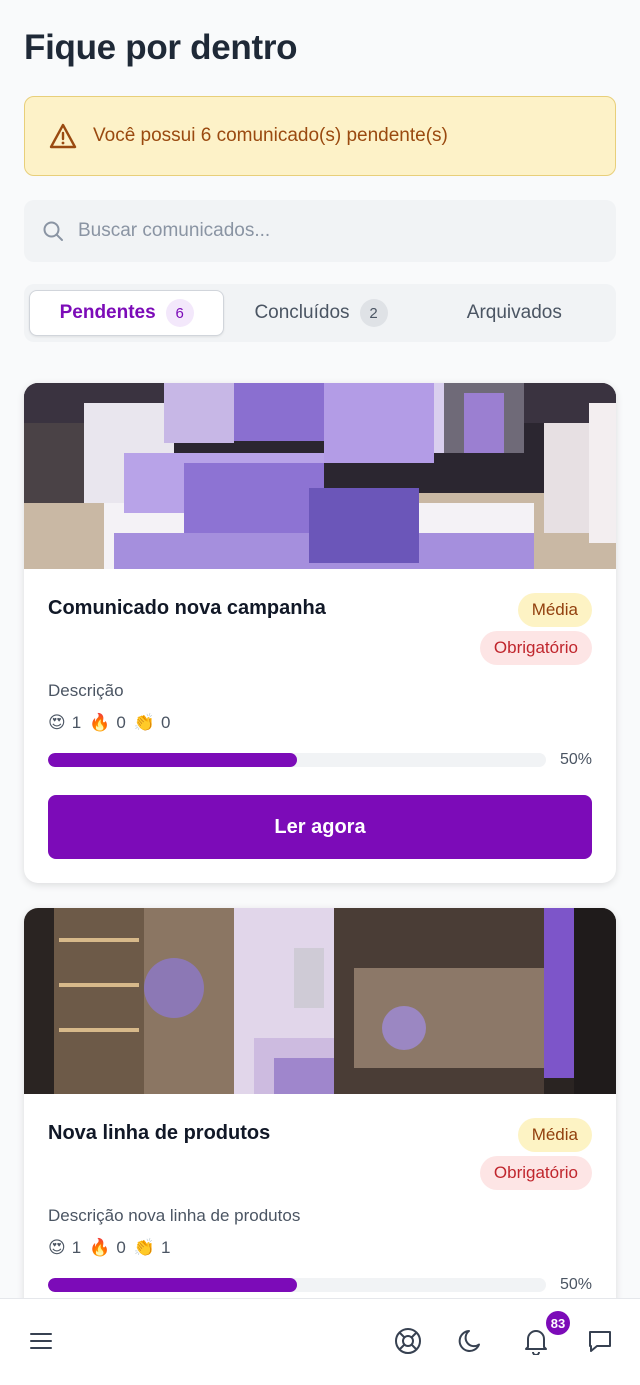  What do you see at coordinates (86, 690) in the screenshot?
I see `card-description: Descrição` at bounding box center [86, 690].